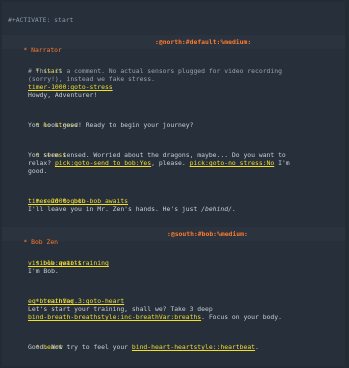 The image size is (349, 368). Describe the element at coordinates (256, 234) in the screenshot. I see `section-tags-bob: :@south:#bob:%medium:` at that location.